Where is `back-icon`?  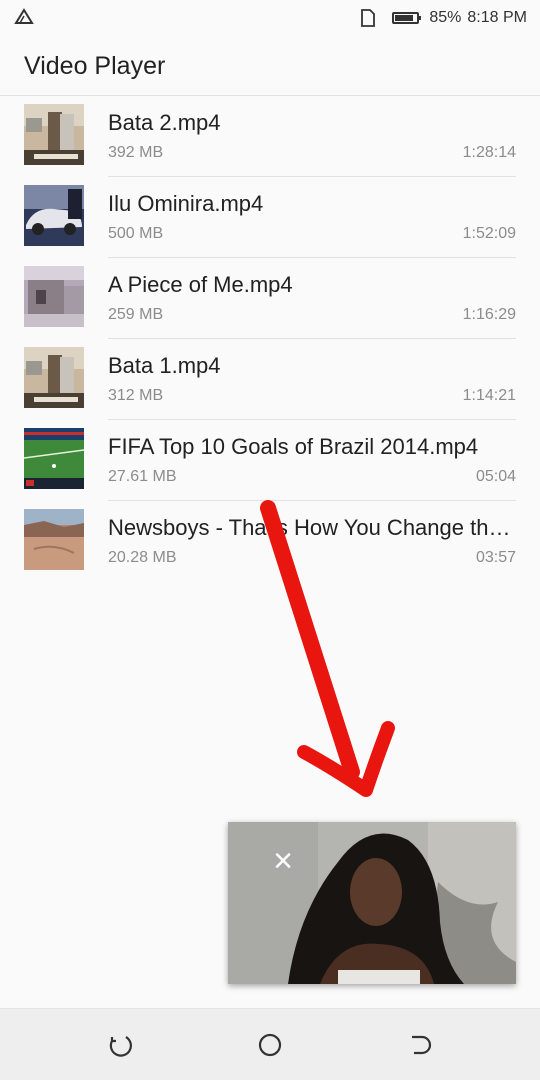
back-icon is located at coordinates (420, 1045).